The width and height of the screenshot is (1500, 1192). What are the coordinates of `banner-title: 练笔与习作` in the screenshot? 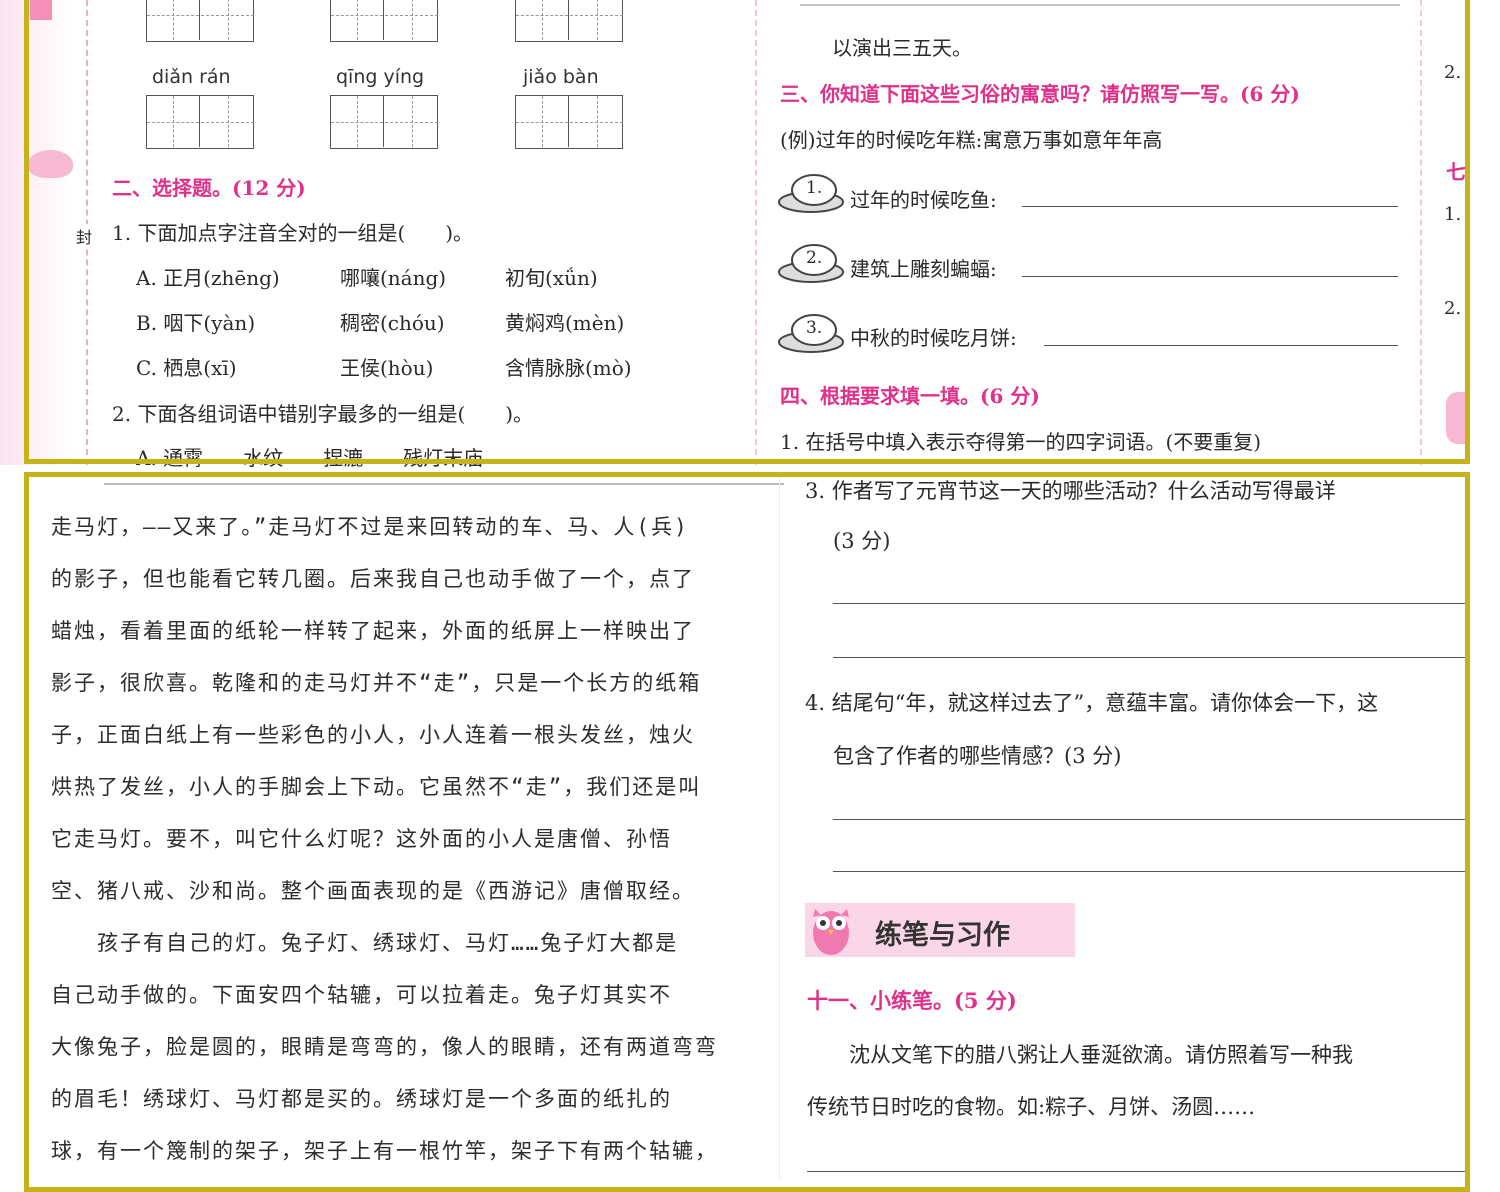 It's located at (942, 935).